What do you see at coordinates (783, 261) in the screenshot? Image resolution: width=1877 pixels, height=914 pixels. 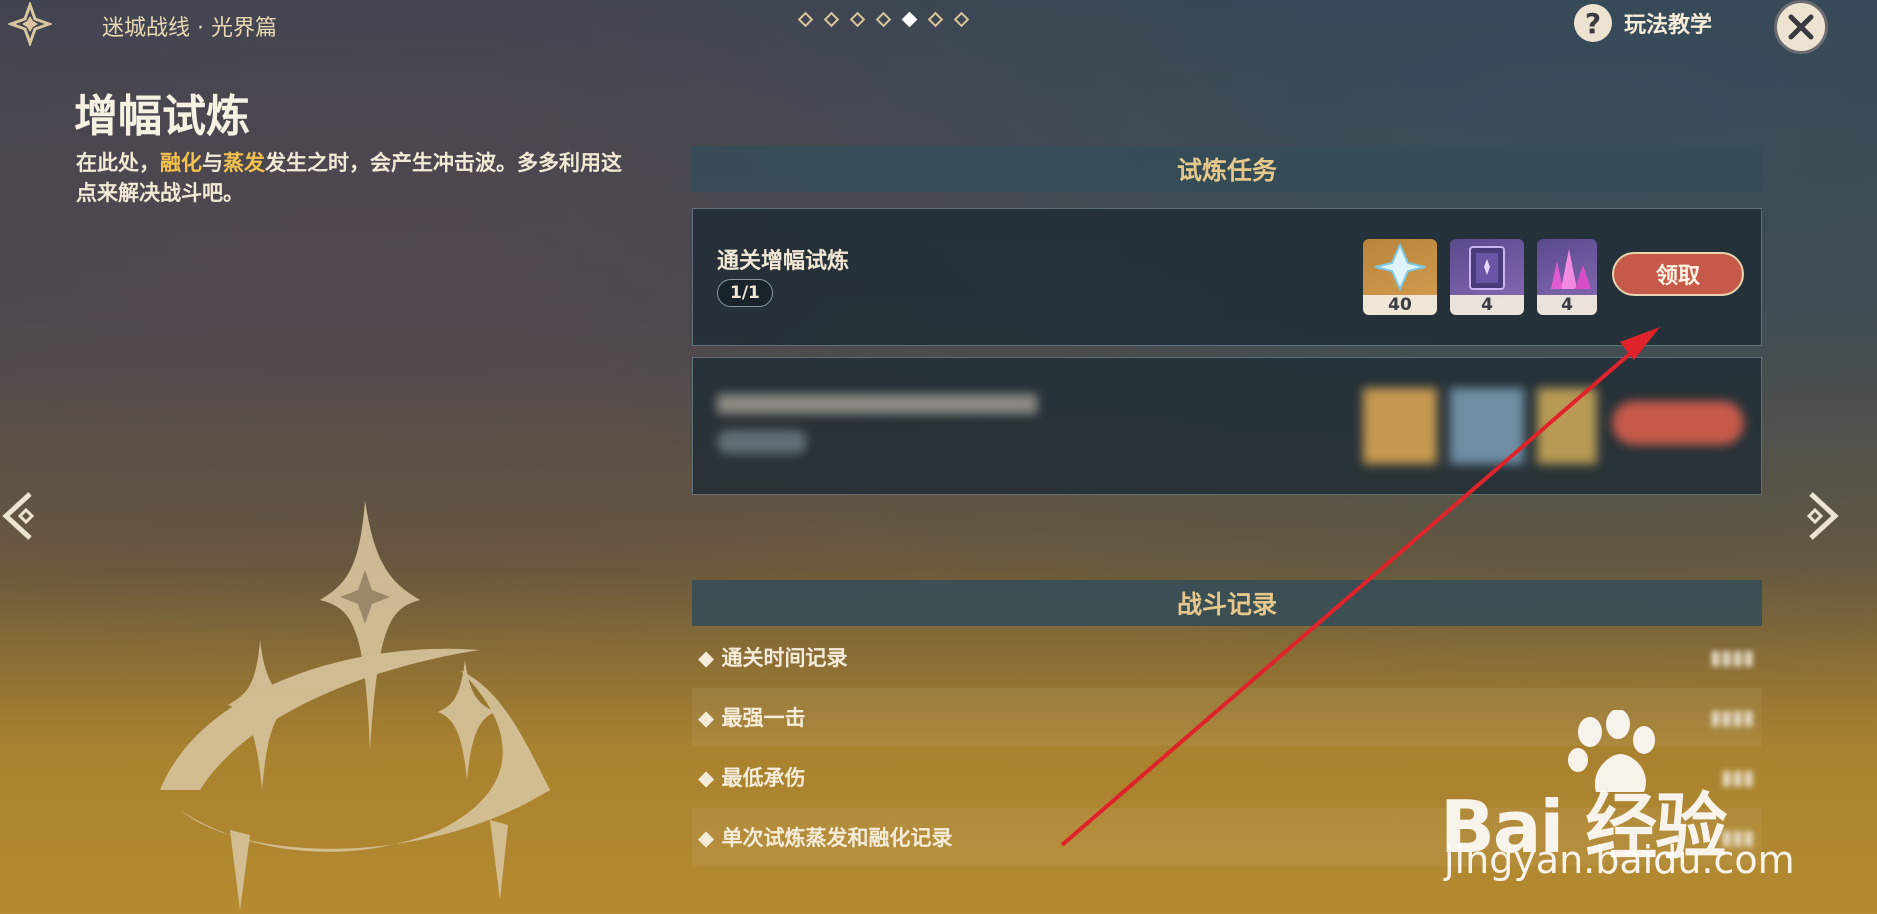 I see `task-name: 通关增幅试炼` at bounding box center [783, 261].